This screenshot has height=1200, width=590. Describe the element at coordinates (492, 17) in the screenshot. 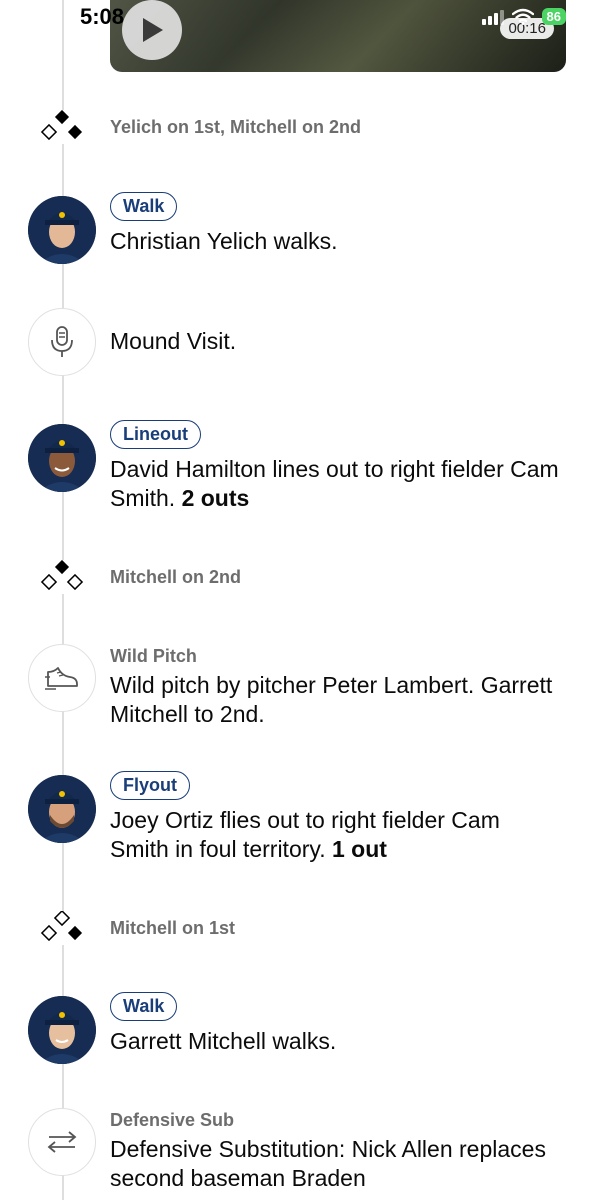

I see `cellular-signal-icon` at that location.